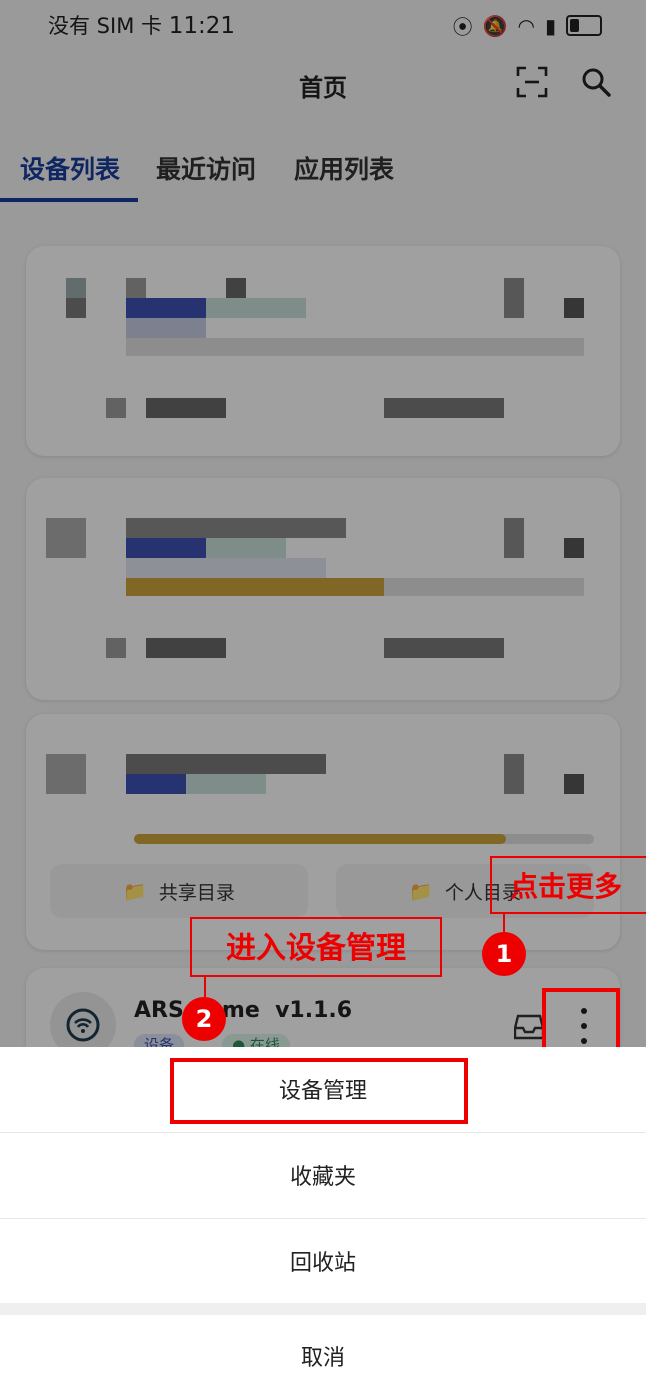 The image size is (646, 1394). What do you see at coordinates (504, 923) in the screenshot?
I see `annotation-step1-leader` at bounding box center [504, 923].